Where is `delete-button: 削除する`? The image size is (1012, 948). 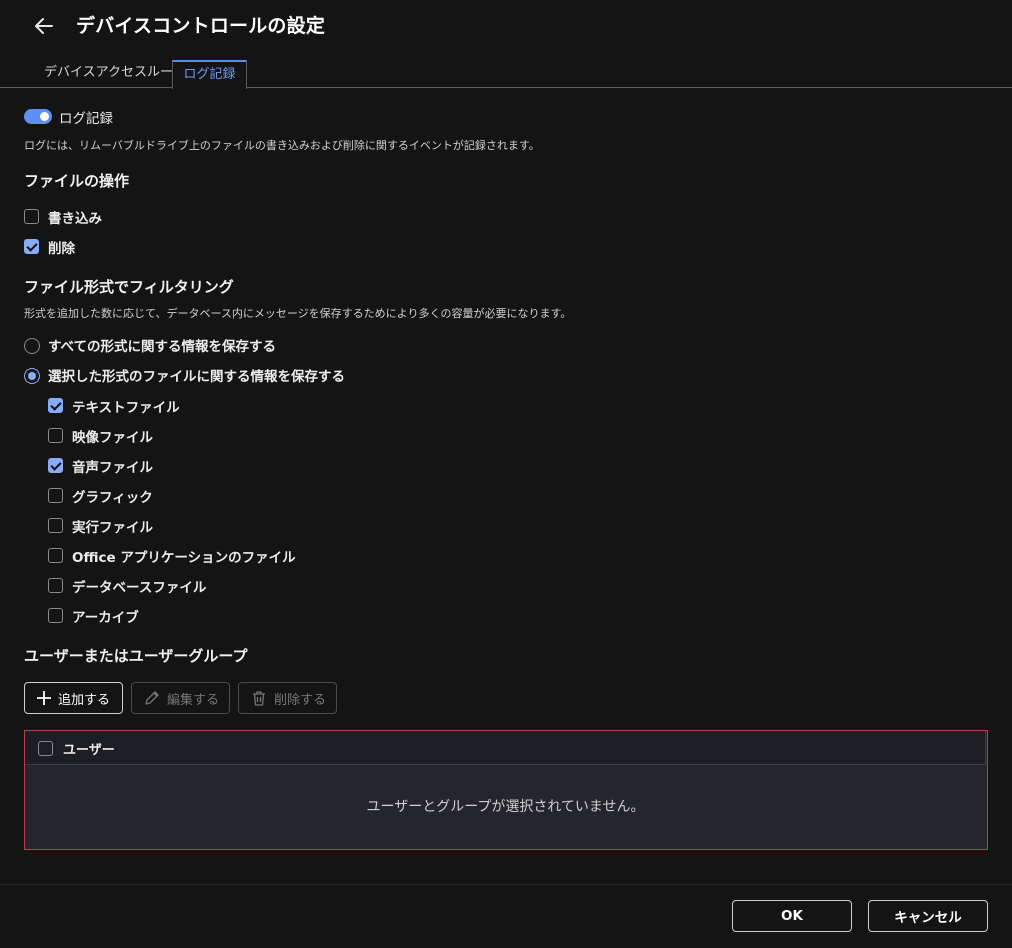 delete-button: 削除する is located at coordinates (287, 698).